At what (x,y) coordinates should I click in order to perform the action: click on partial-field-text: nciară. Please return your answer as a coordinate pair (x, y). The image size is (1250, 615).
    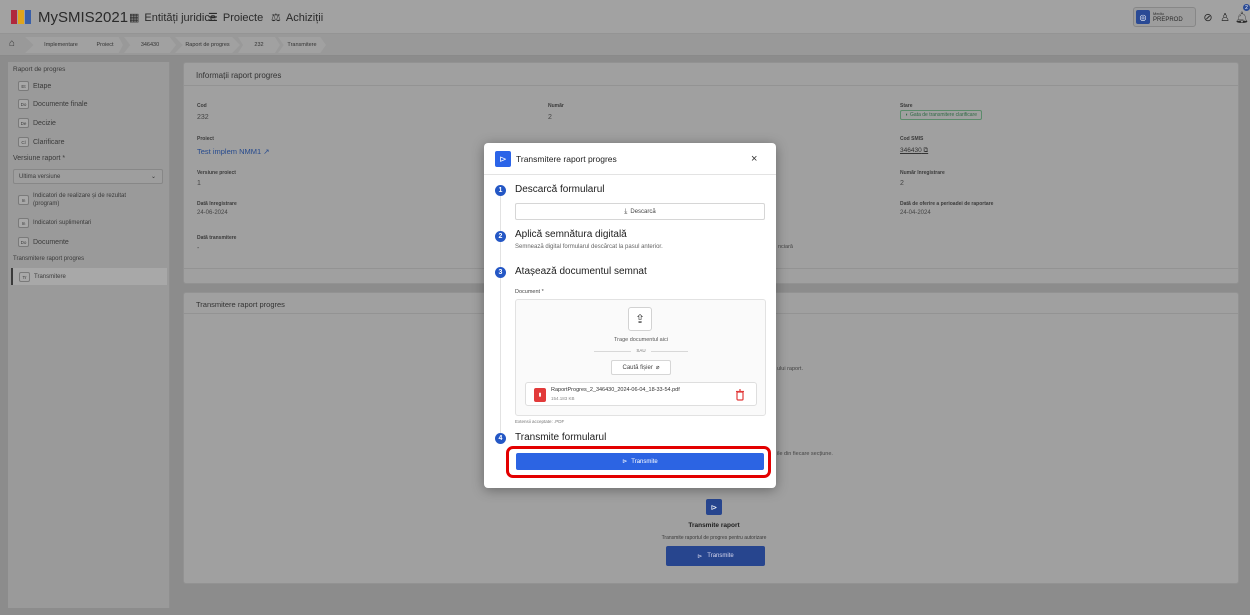
    Looking at the image, I should click on (785, 247).